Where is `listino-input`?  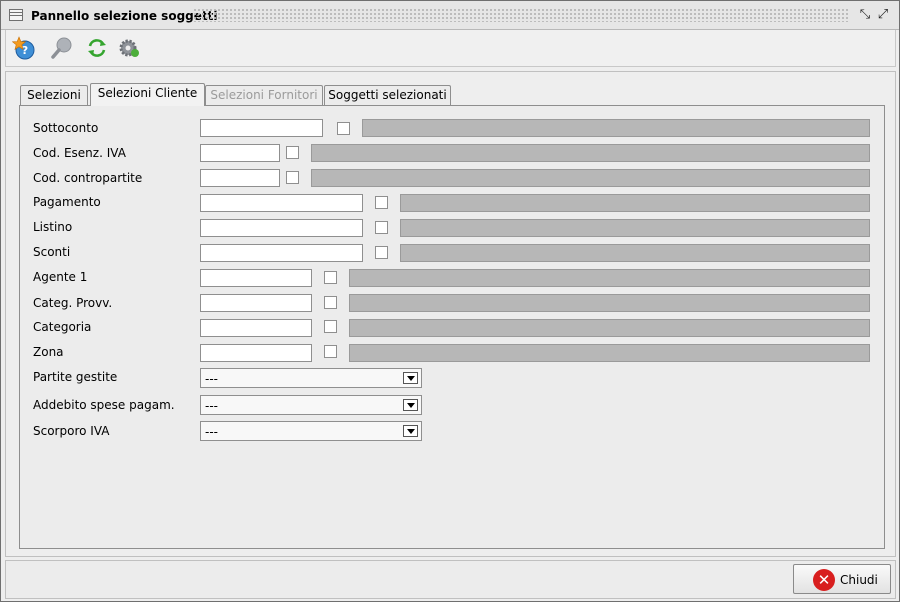
listino-input is located at coordinates (281, 228).